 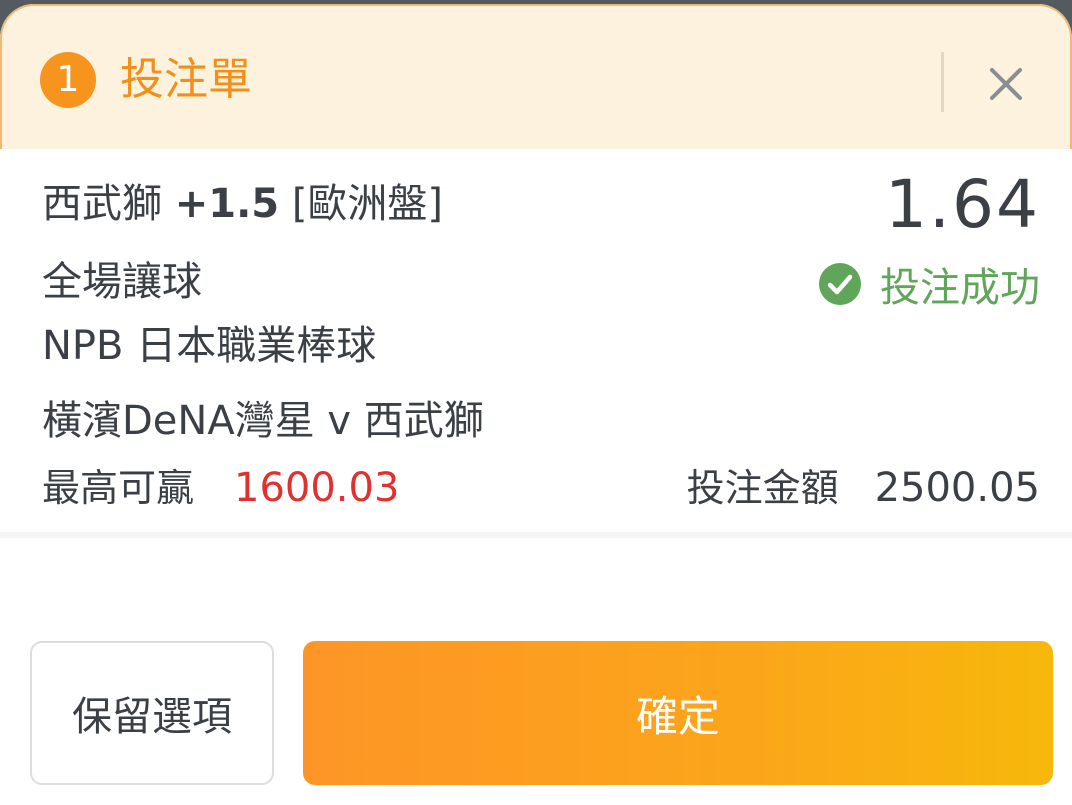 What do you see at coordinates (957, 488) in the screenshot?
I see `stake-value: 2500.05` at bounding box center [957, 488].